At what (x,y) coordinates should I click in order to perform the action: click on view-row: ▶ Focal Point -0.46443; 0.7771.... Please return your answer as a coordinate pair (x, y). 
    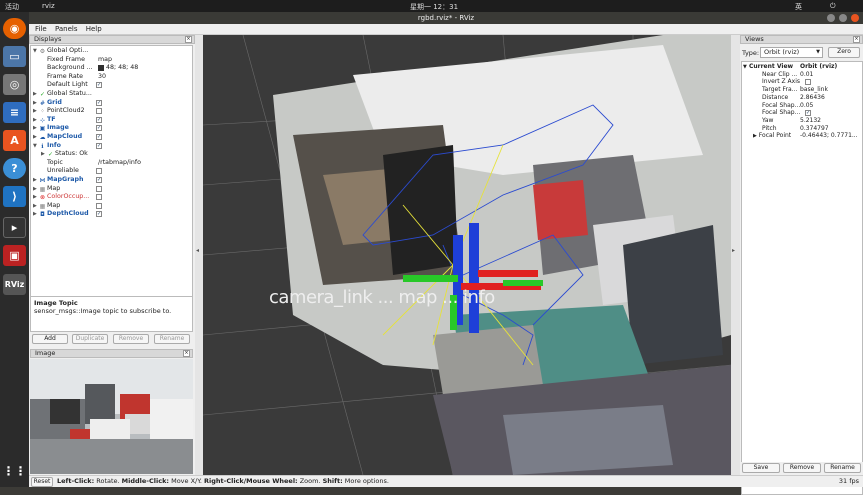
    Looking at the image, I should click on (802, 136).